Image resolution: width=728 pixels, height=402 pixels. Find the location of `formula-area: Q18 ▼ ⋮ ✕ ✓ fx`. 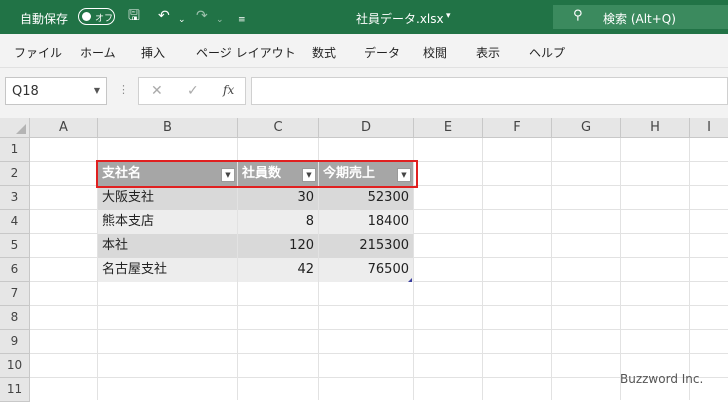

formula-area: Q18 ▼ ⋮ ✕ ✓ fx is located at coordinates (364, 93).